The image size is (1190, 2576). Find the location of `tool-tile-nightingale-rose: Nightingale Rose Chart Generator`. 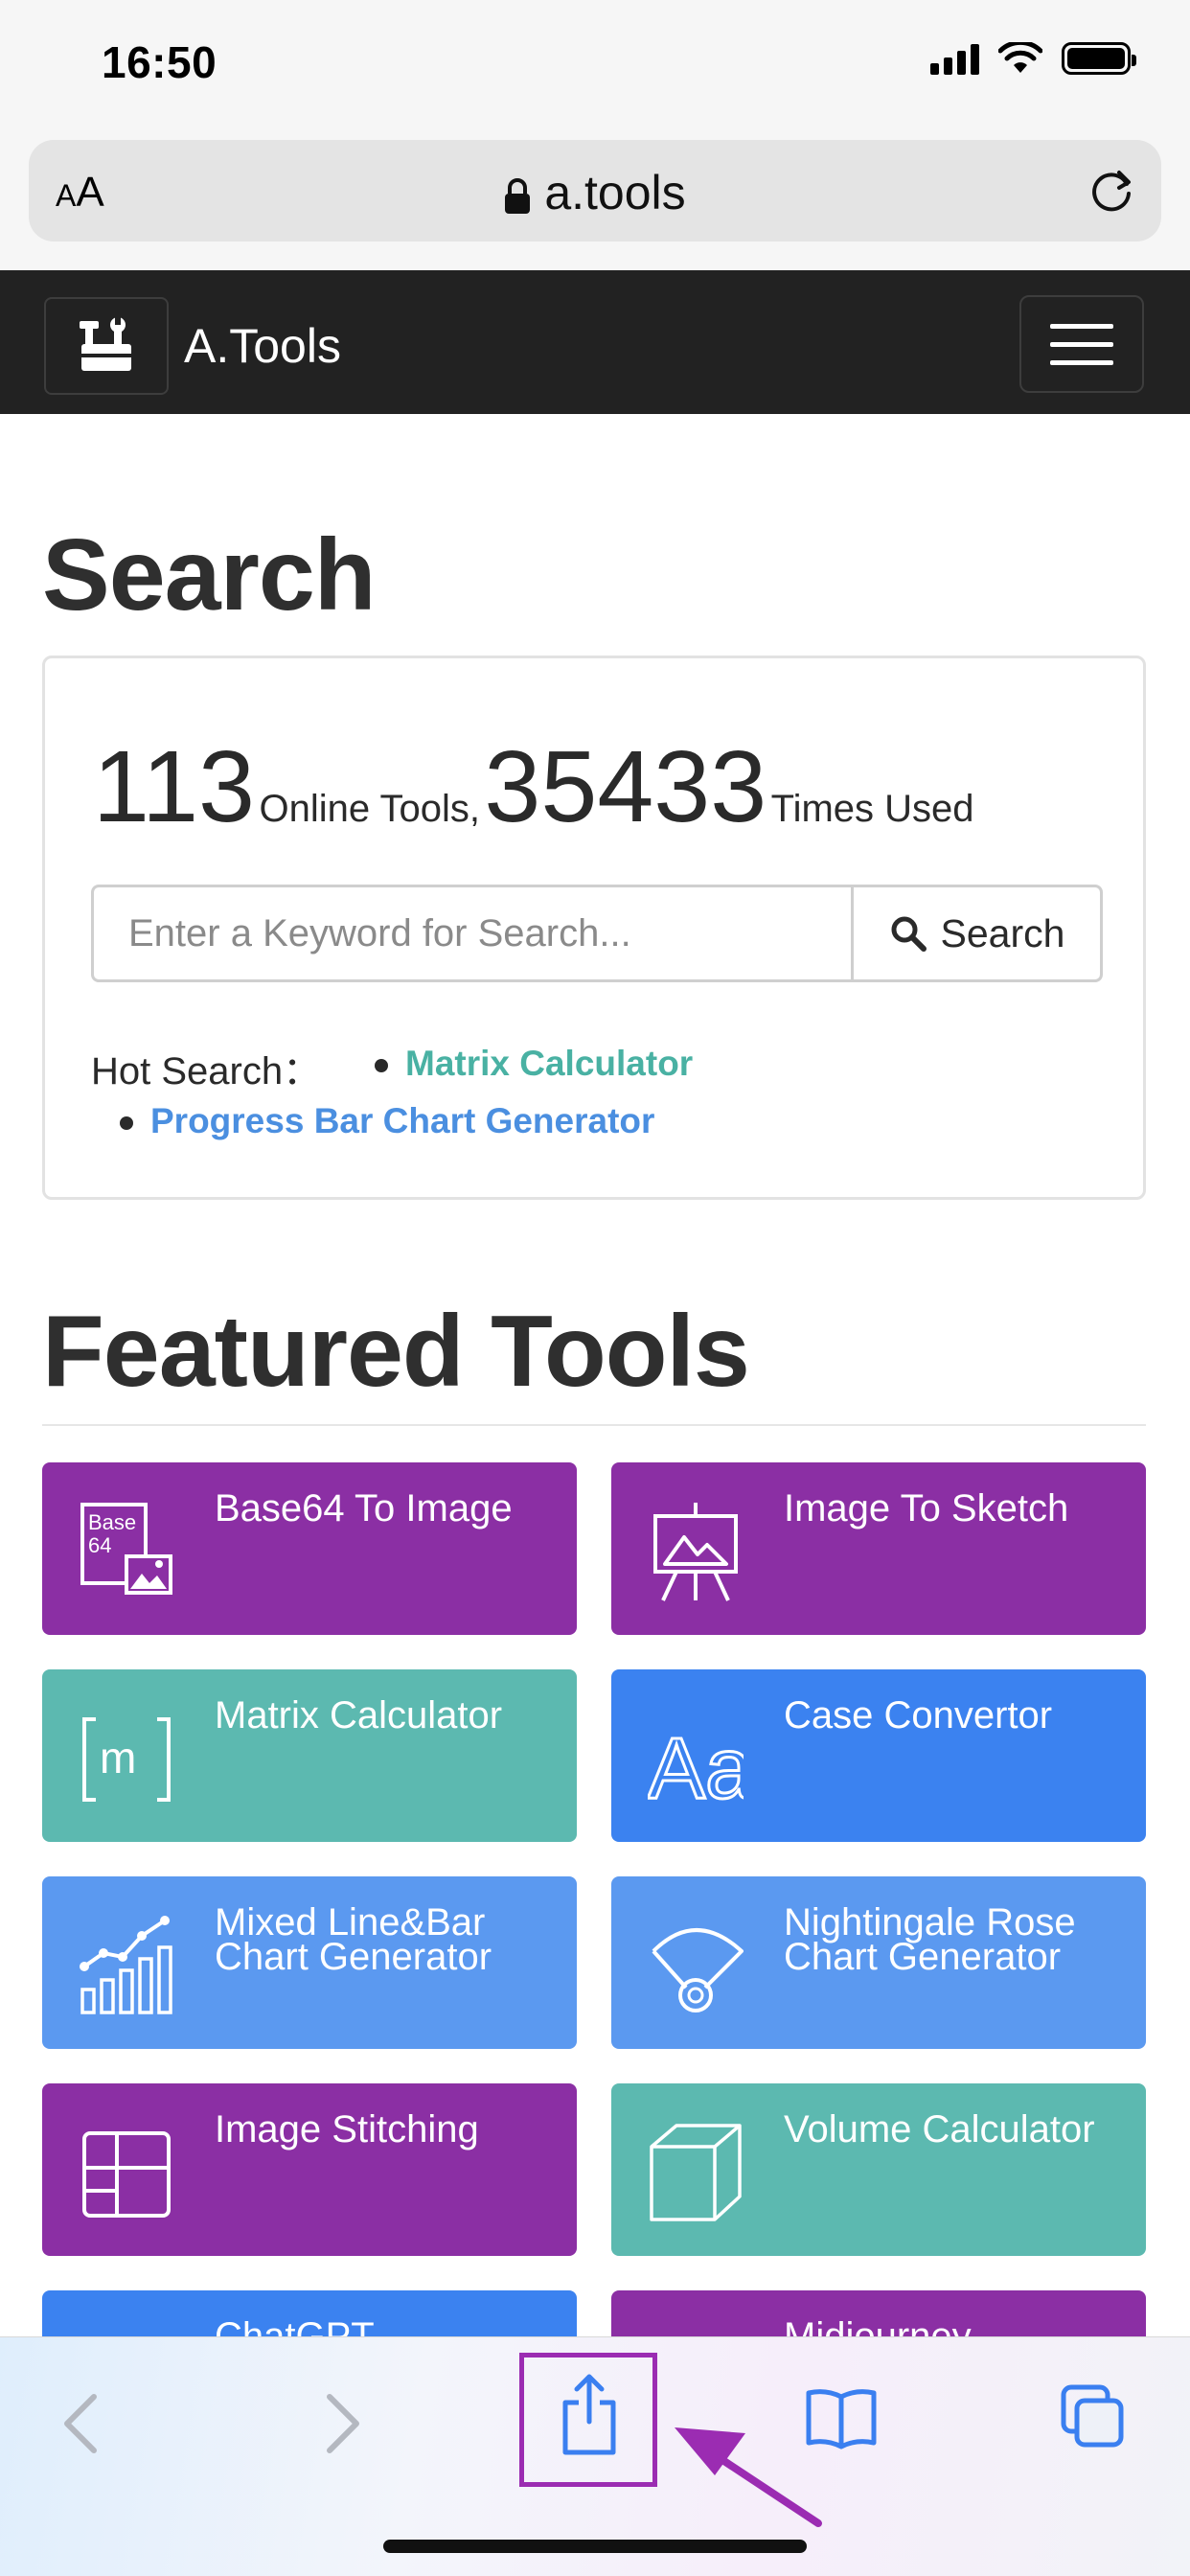

tool-tile-nightingale-rose: Nightingale Rose Chart Generator is located at coordinates (879, 1962).